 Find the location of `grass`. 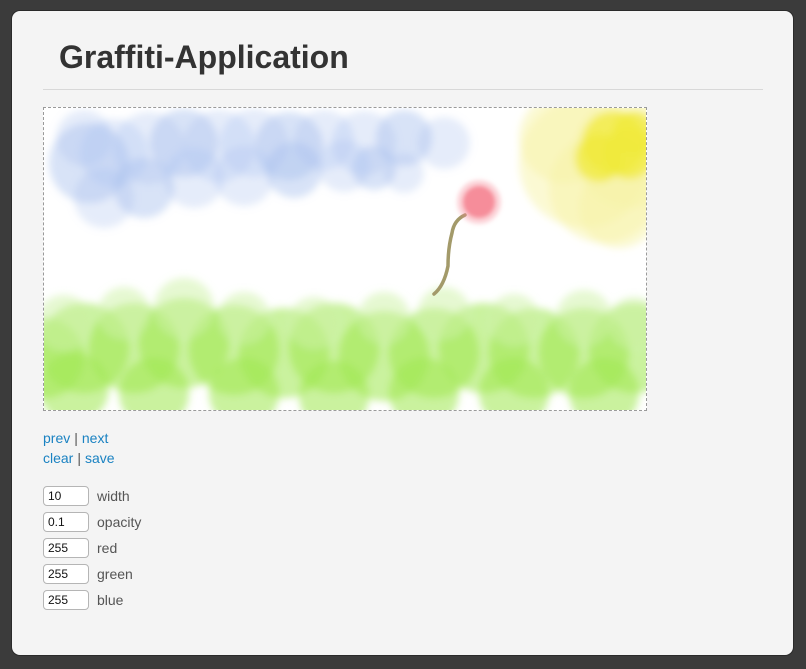

grass is located at coordinates (345, 344).